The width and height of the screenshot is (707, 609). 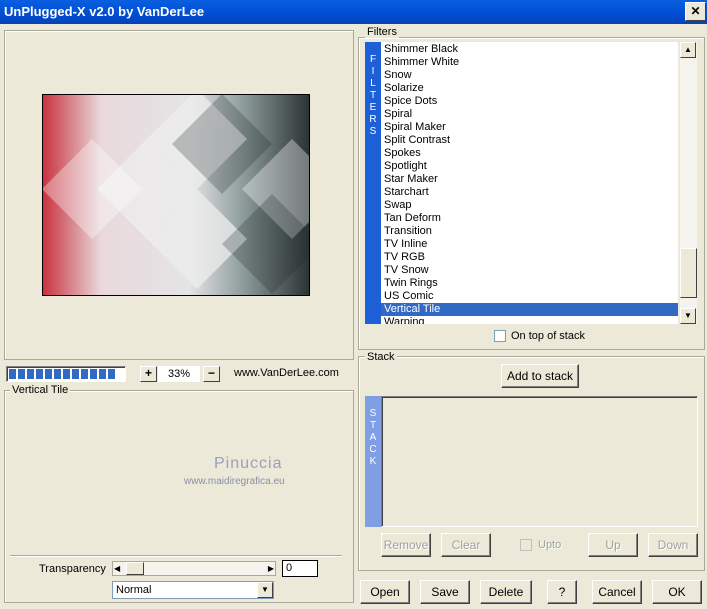 I want to click on slider-right-icon: ▶, so click(x=271, y=568).